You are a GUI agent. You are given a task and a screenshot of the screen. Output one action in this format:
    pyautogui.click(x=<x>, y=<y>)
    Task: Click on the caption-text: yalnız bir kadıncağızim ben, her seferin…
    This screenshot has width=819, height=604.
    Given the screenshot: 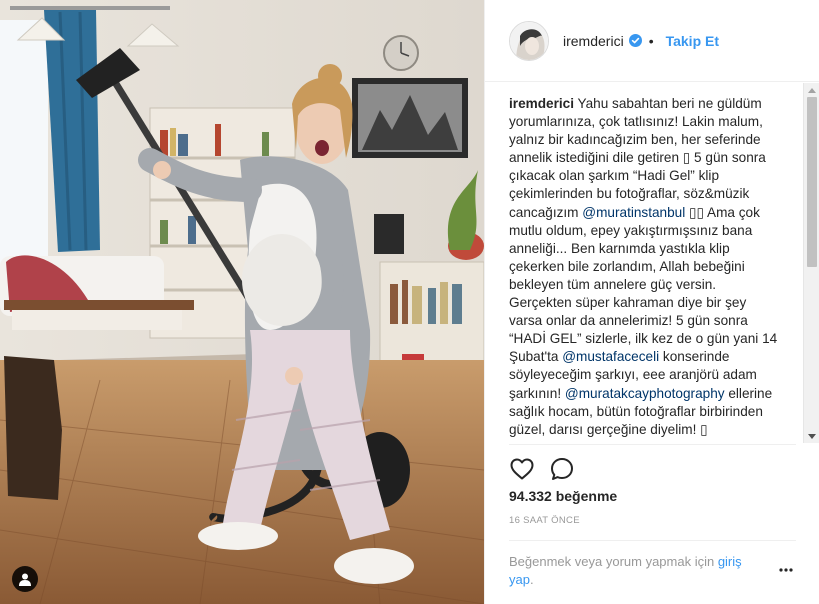 What is the action you would take?
    pyautogui.click(x=635, y=140)
    